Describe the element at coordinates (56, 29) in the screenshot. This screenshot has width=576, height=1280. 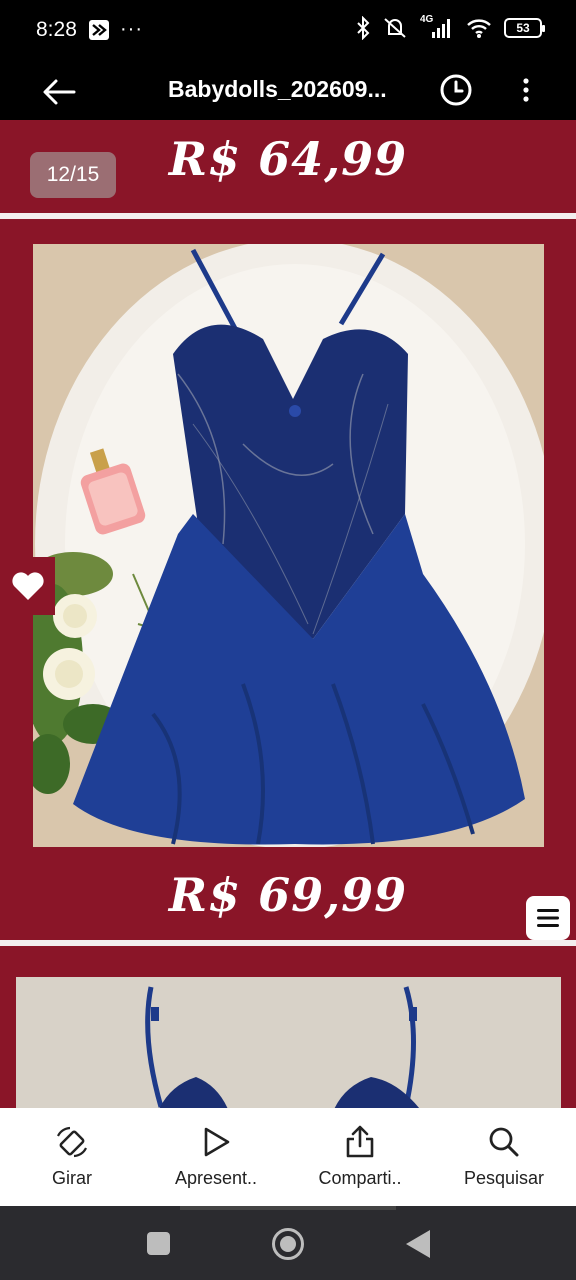
I see `status-time: 8:28` at that location.